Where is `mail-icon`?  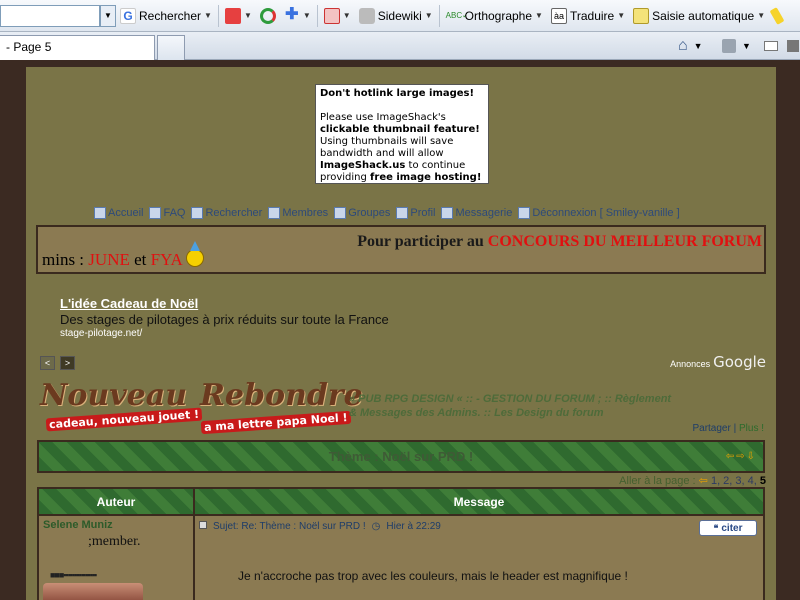 mail-icon is located at coordinates (447, 213).